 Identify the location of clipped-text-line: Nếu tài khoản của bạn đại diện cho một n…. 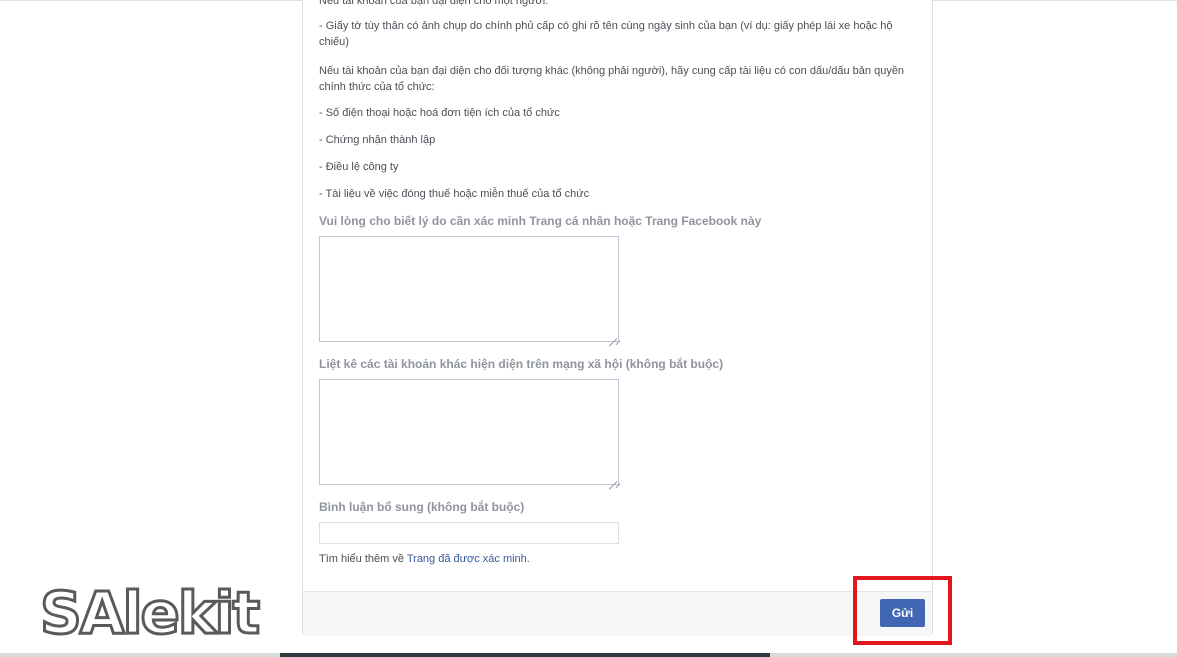
(434, 3).